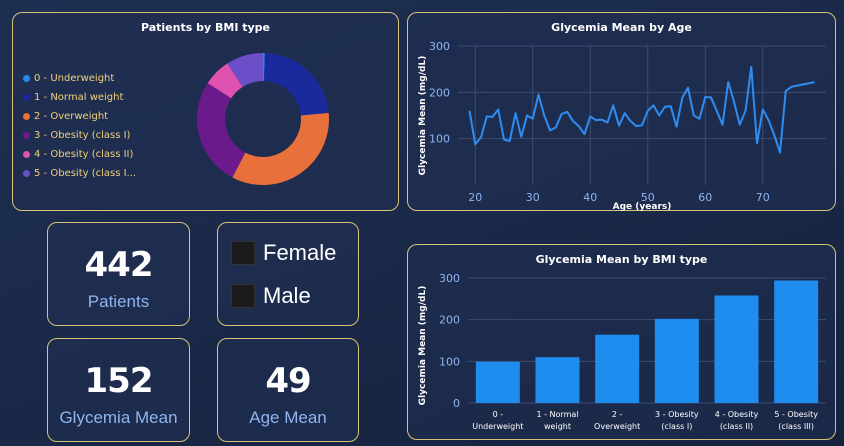 The image size is (844, 446). Describe the element at coordinates (119, 381) in the screenshot. I see `glycemia-mean-kpi-value: 152` at that location.